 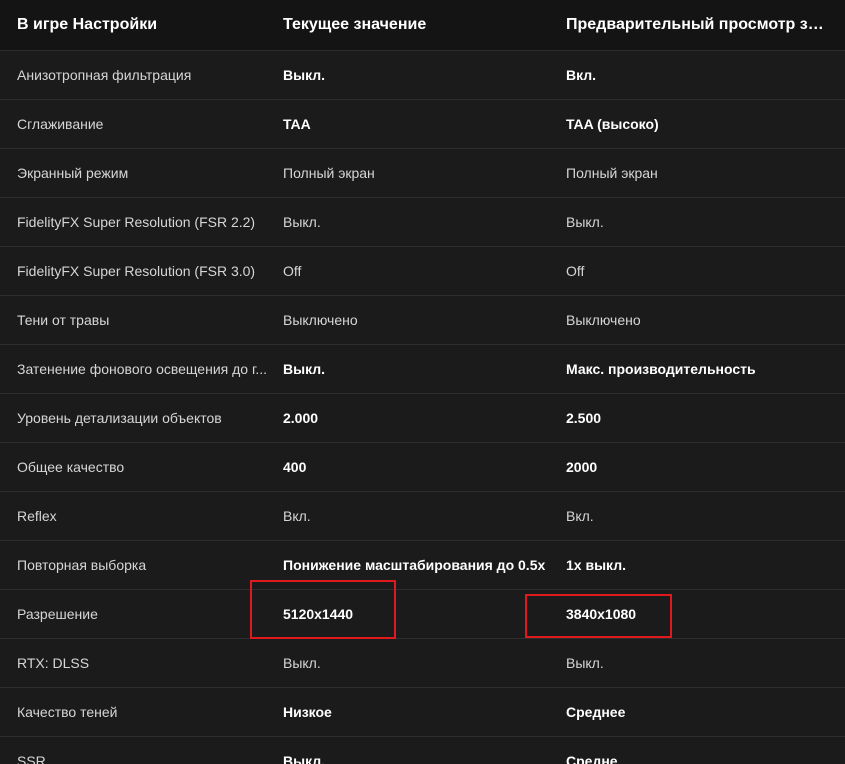 What do you see at coordinates (71, 467) in the screenshot?
I see `setting-name: Общее качество` at bounding box center [71, 467].